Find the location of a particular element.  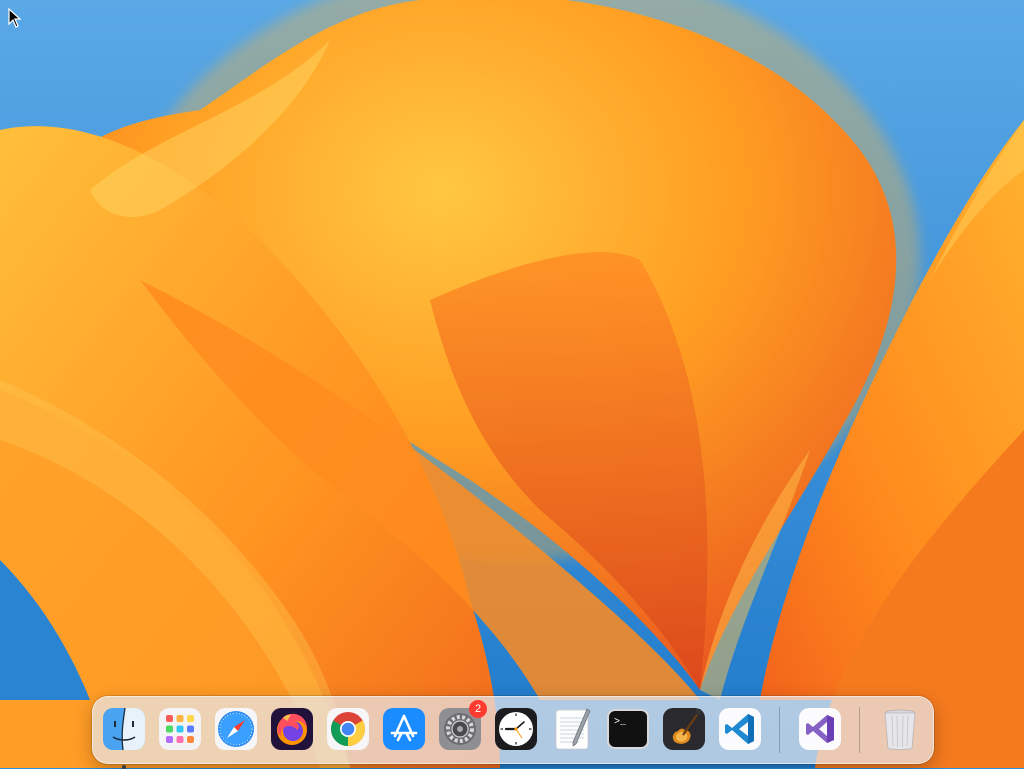

dock-item-terminal: >_ is located at coordinates (628, 729).